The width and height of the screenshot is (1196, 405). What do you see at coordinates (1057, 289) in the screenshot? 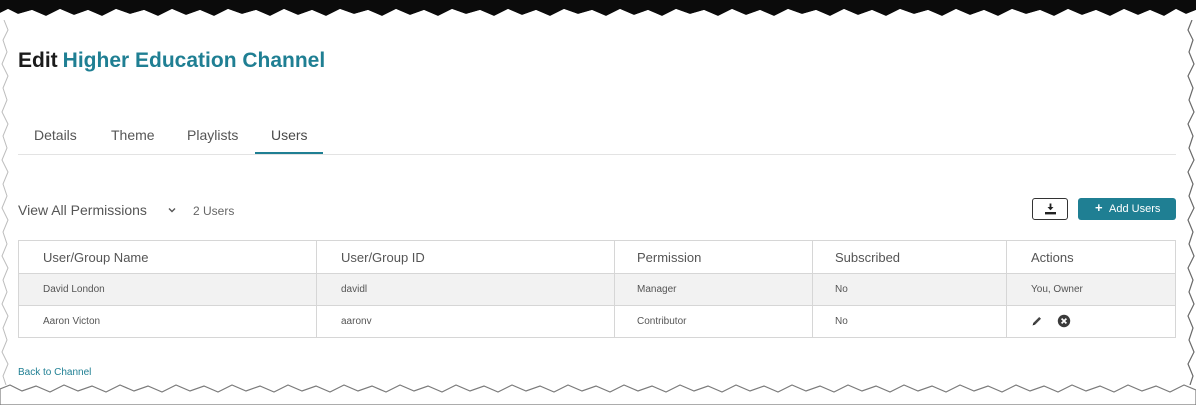
I see `owner-label: You, Owner` at bounding box center [1057, 289].